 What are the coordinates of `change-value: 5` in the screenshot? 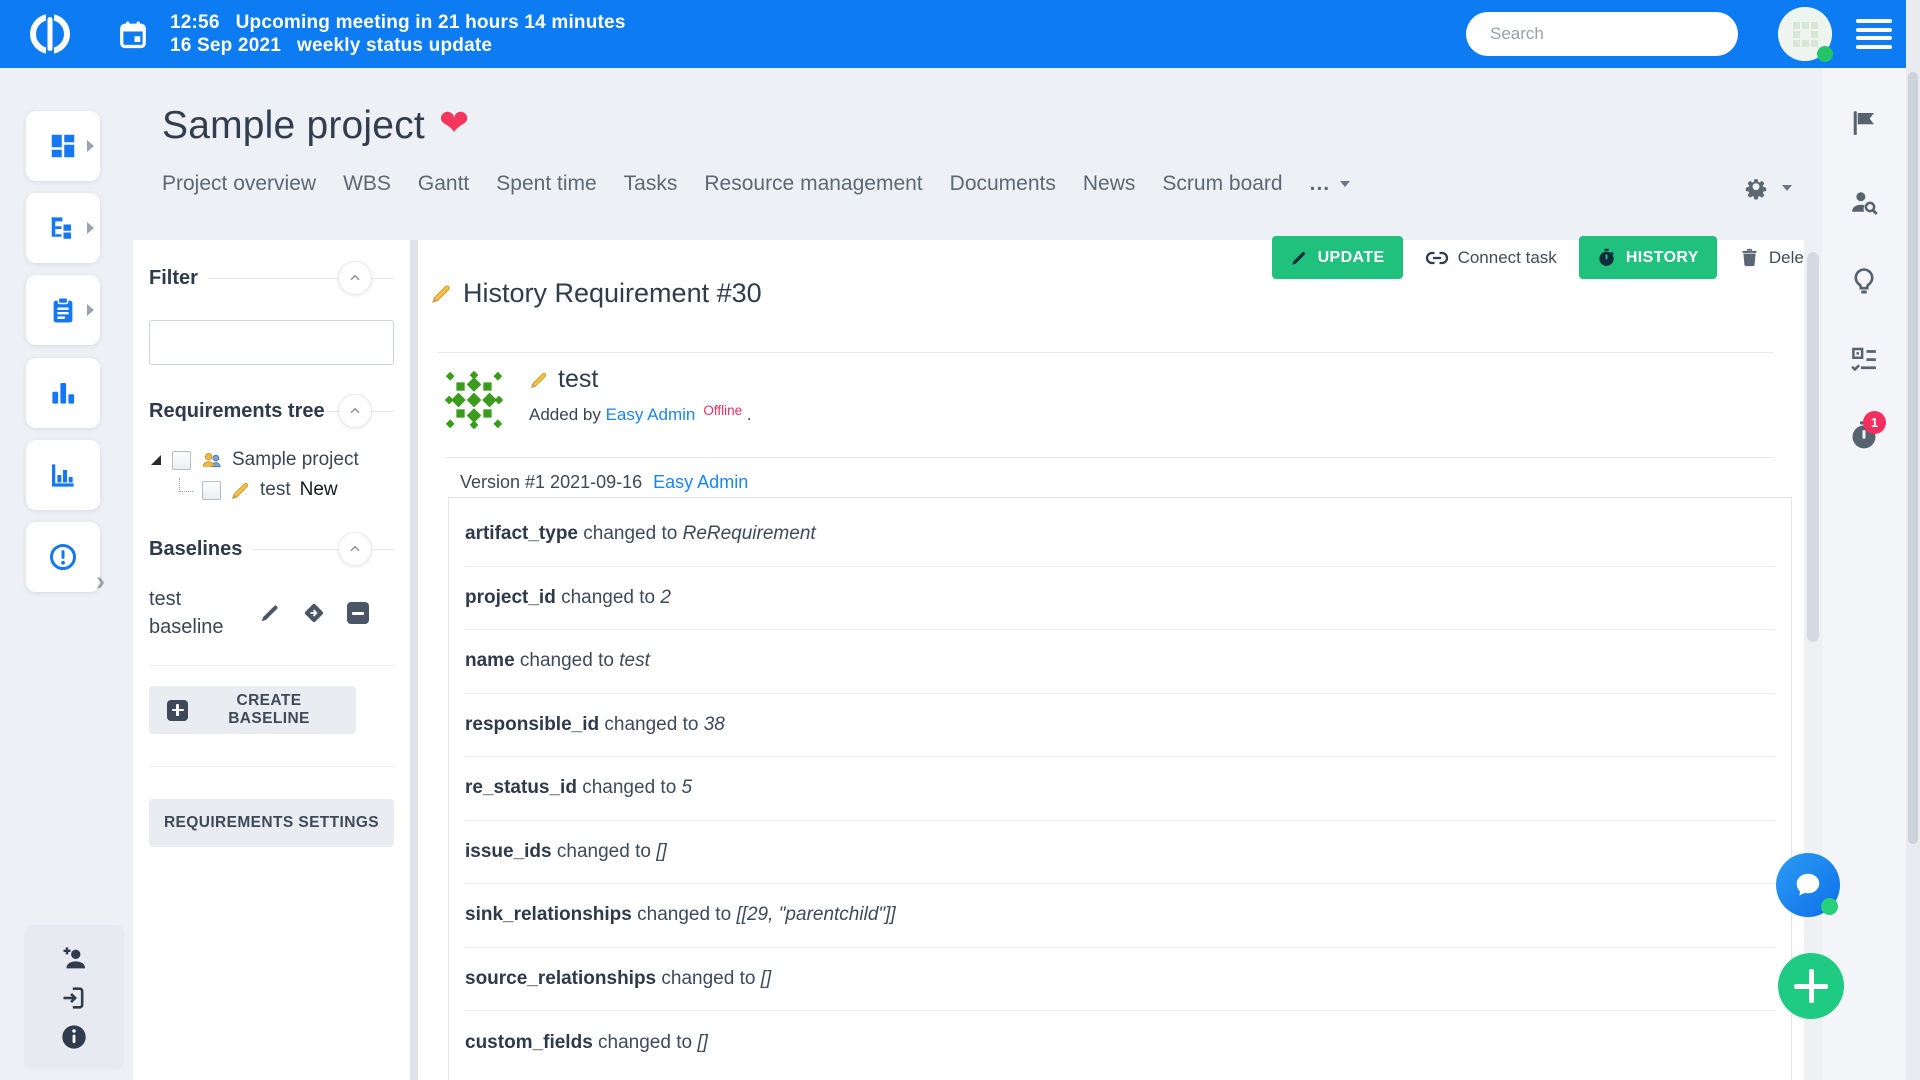 It's located at (687, 788).